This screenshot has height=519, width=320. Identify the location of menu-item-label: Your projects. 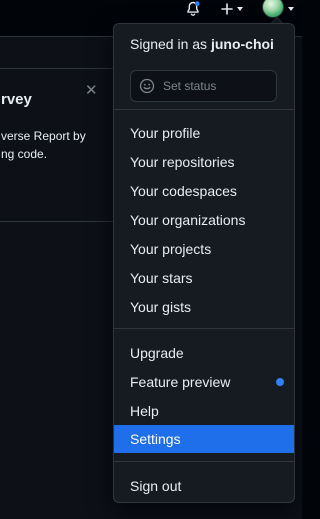
(171, 249).